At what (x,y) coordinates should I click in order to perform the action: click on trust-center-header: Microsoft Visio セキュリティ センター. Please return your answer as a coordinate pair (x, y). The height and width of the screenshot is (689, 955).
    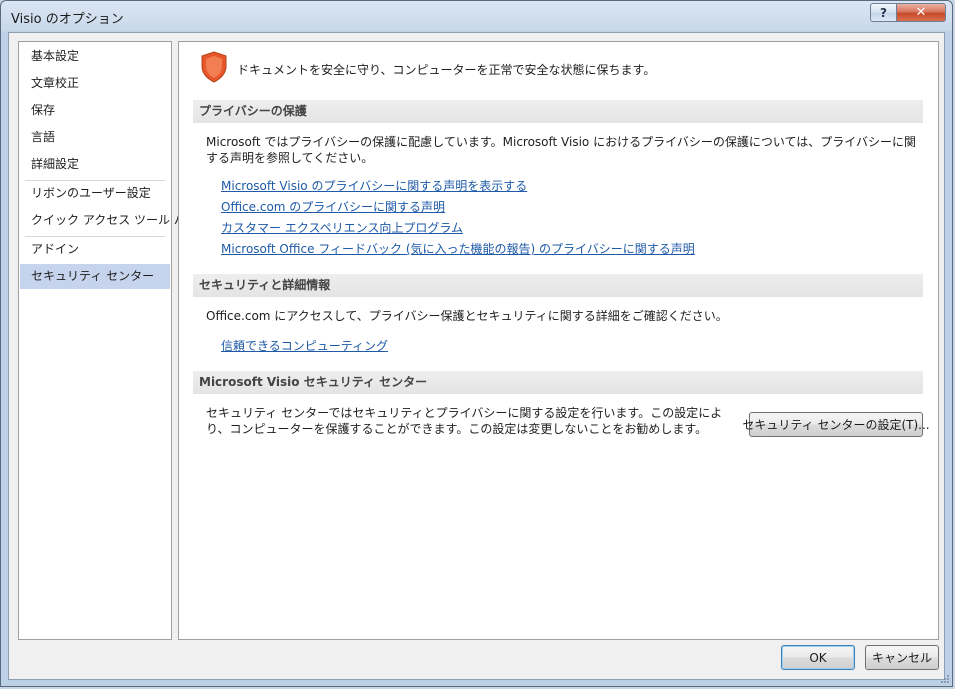
    Looking at the image, I should click on (558, 382).